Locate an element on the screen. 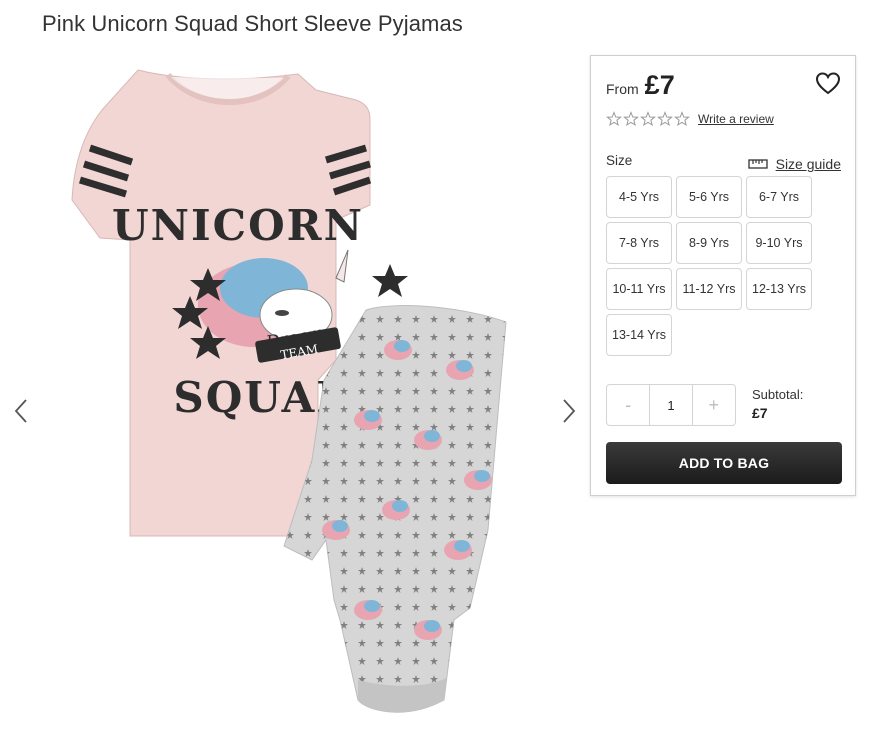 The width and height of the screenshot is (892, 737). size-option: 5-6 Yrs is located at coordinates (709, 197).